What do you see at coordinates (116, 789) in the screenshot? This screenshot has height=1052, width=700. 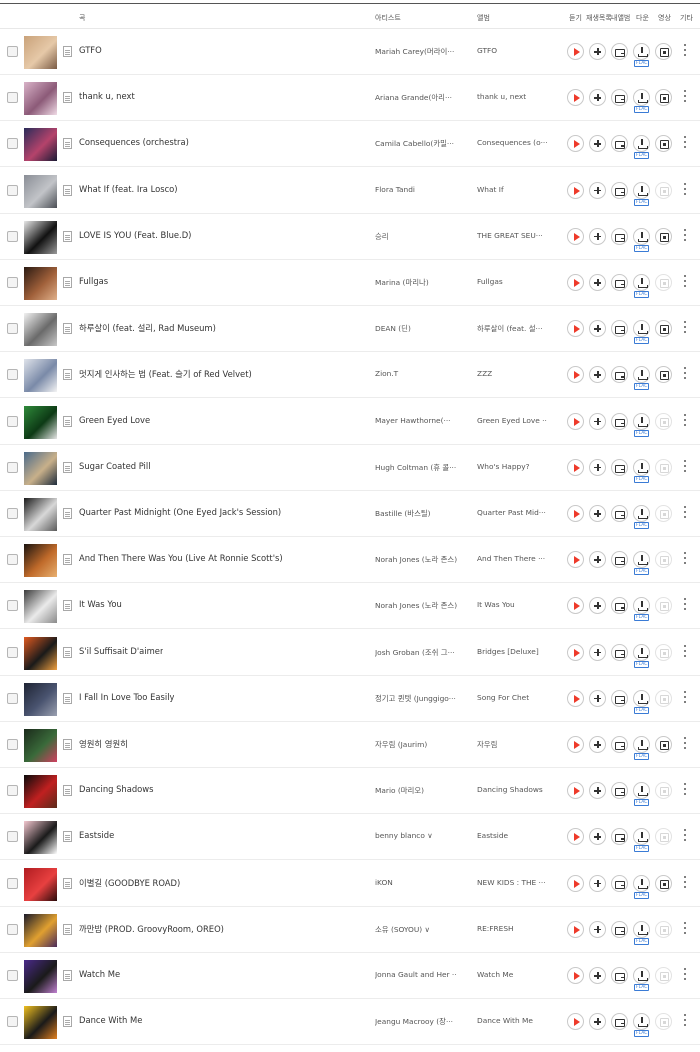 I see `song-title: Dancing Shadows` at bounding box center [116, 789].